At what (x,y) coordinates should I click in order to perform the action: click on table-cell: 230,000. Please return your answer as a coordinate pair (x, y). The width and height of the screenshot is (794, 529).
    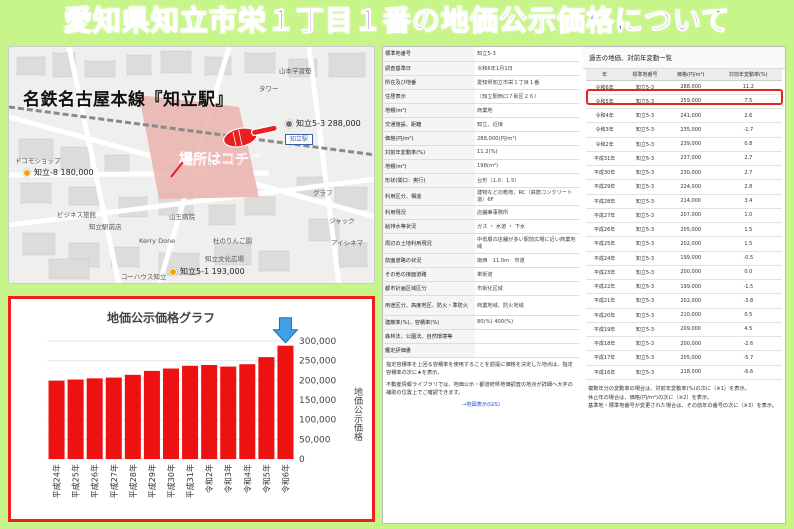
    Looking at the image, I should click on (690, 173).